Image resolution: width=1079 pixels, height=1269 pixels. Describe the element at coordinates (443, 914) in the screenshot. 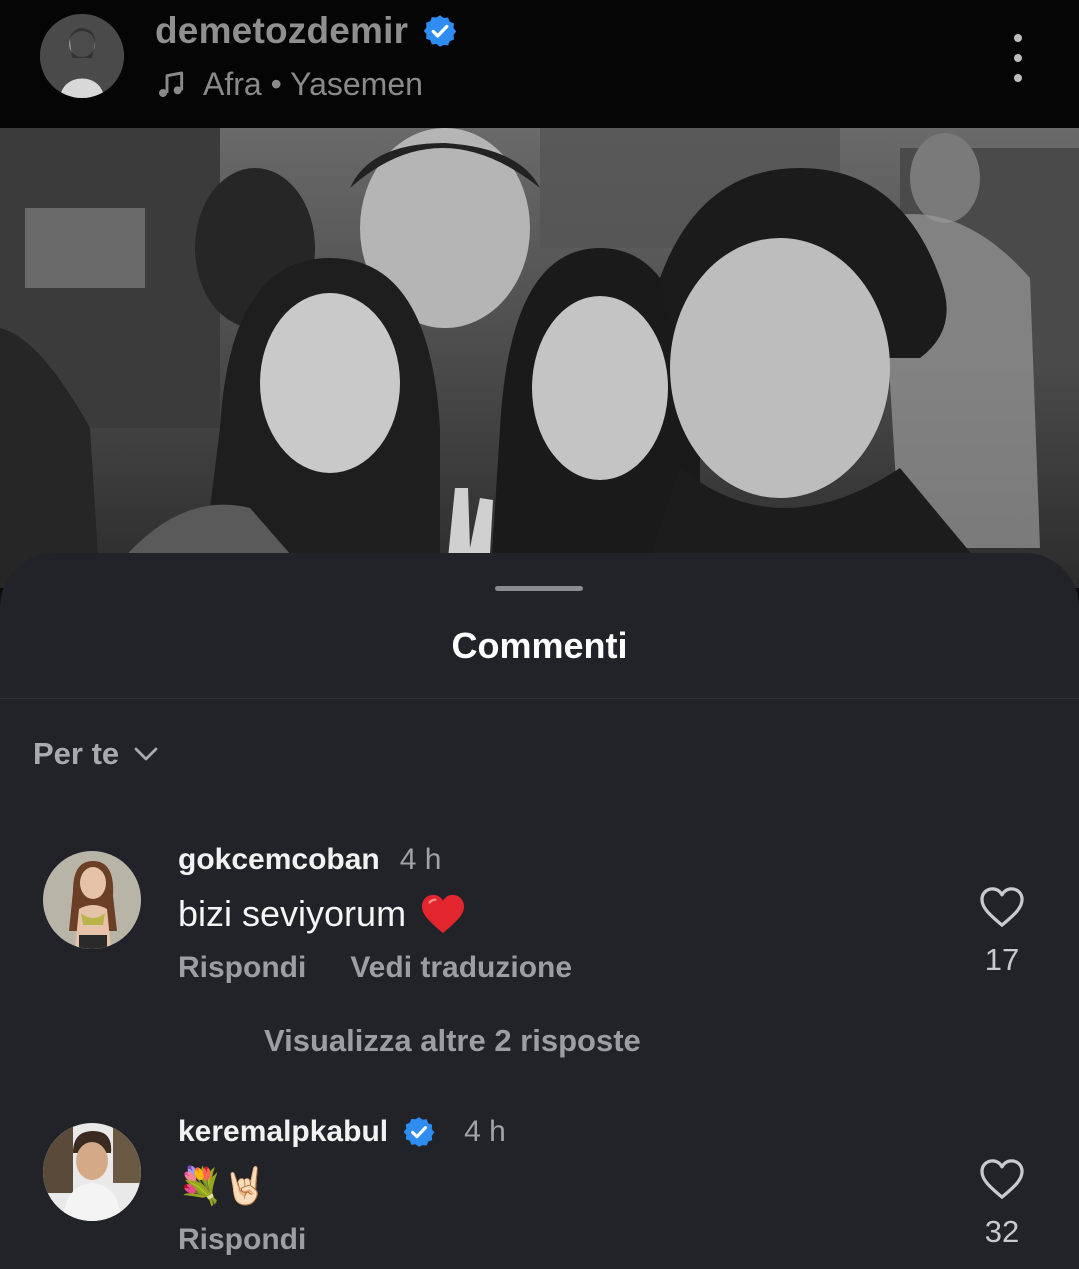

I see `heart-emoji-icon` at that location.